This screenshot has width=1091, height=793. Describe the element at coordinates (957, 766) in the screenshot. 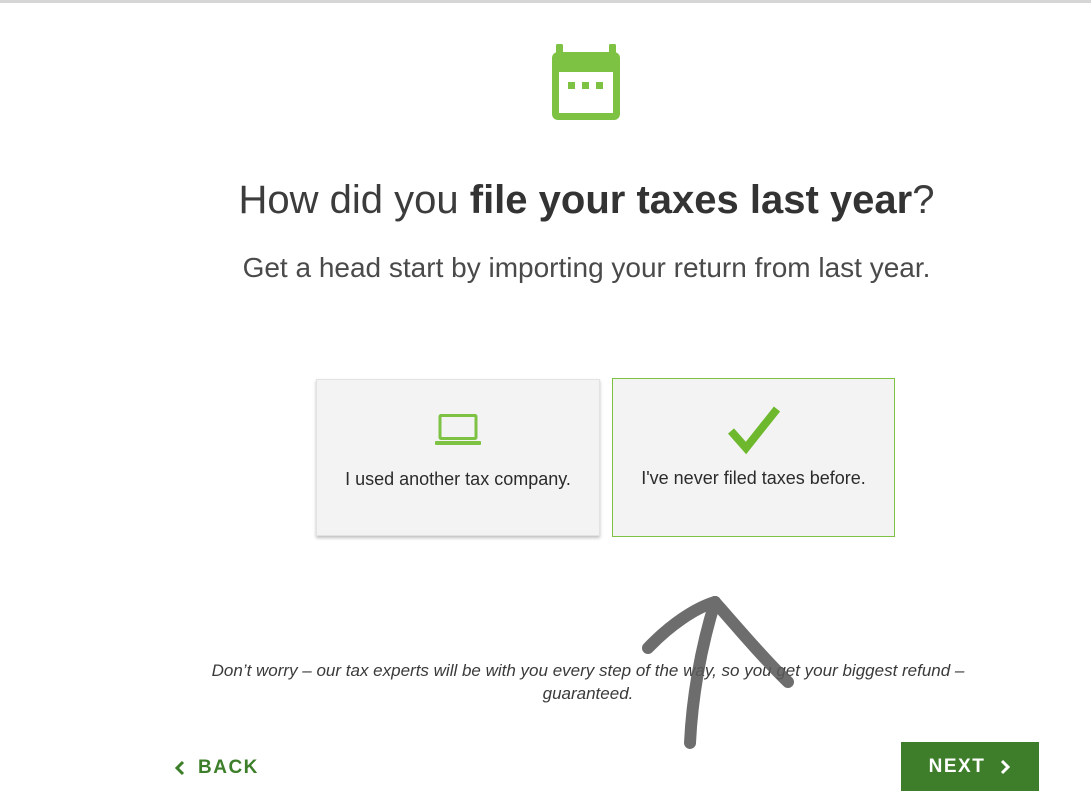

I see `next-label: NEXT` at that location.